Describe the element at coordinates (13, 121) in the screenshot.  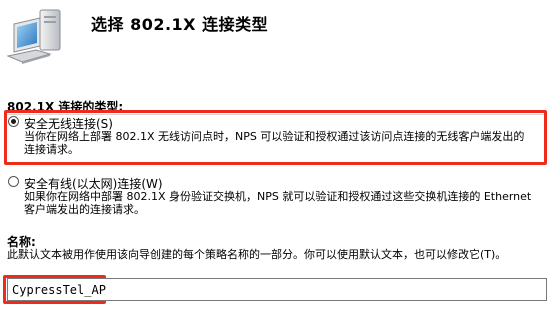
I see `wireless-connection-radio` at that location.